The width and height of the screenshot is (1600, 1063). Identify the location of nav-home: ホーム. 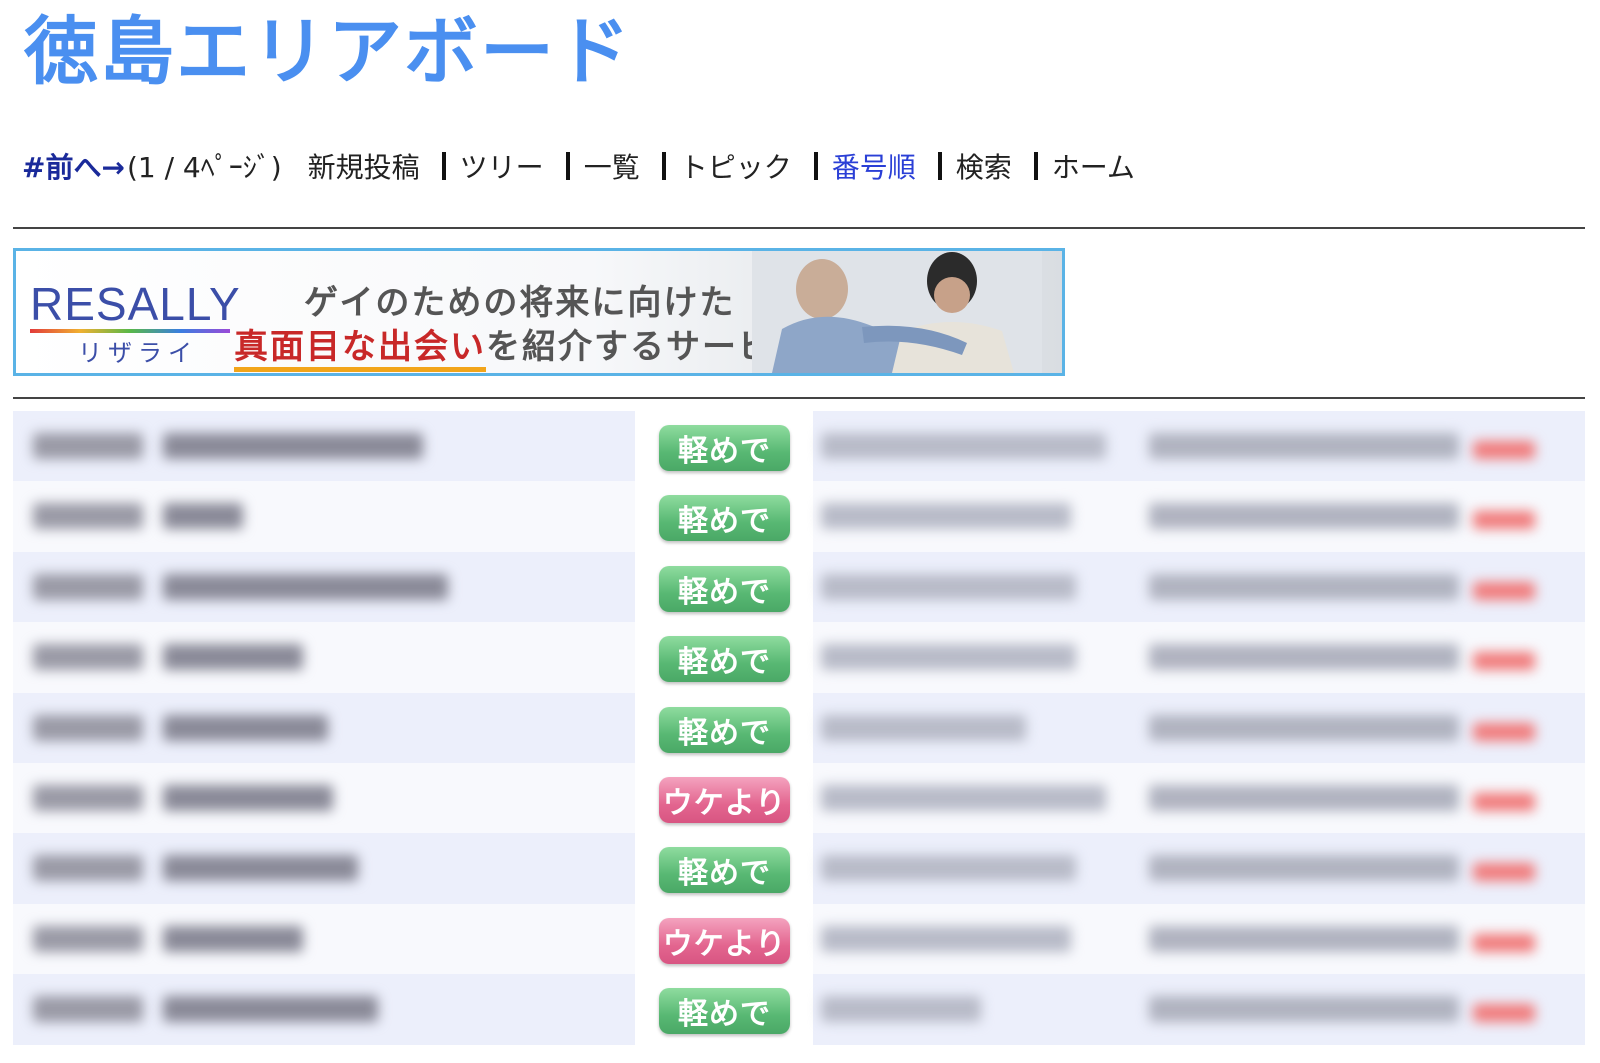
(1093, 166).